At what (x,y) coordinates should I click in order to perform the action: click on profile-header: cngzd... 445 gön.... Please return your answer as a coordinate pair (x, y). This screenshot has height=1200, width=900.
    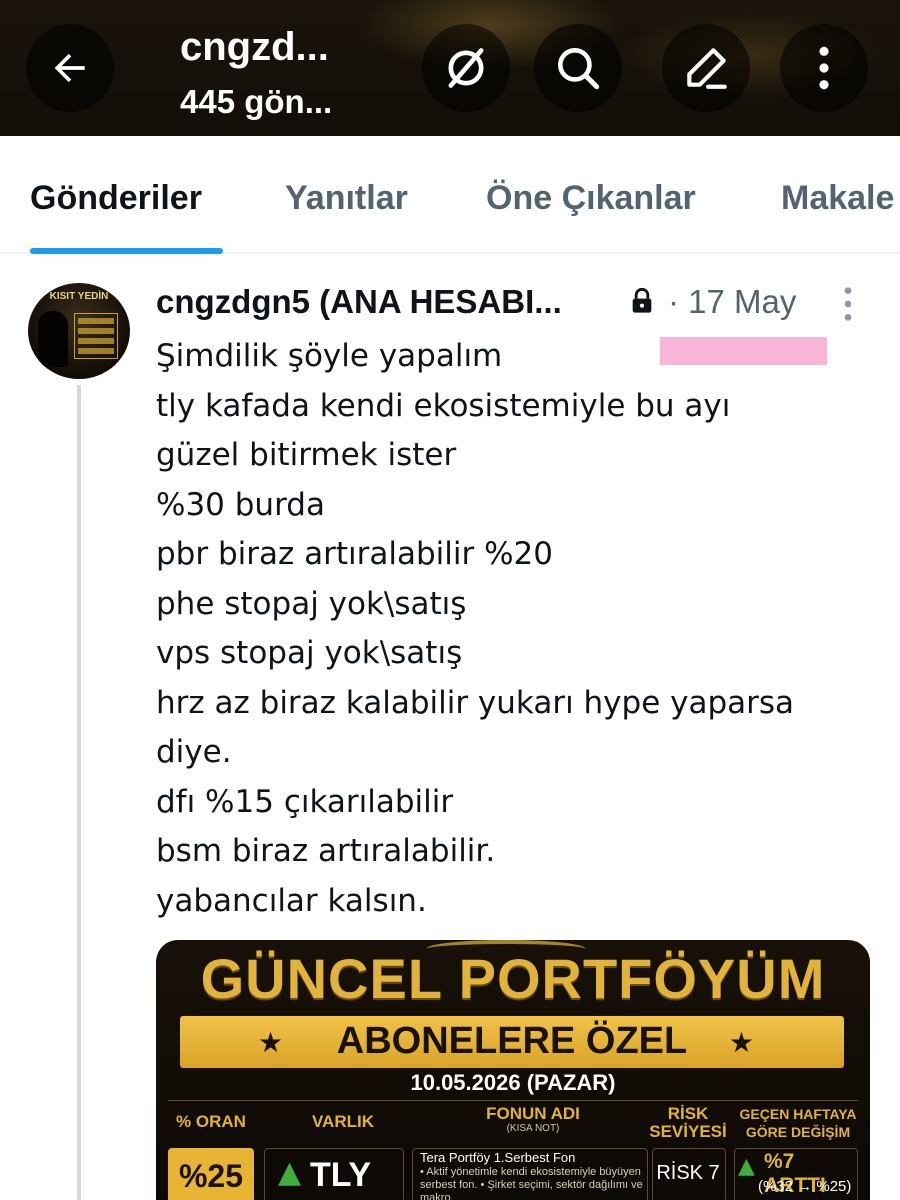
    Looking at the image, I should click on (450, 68).